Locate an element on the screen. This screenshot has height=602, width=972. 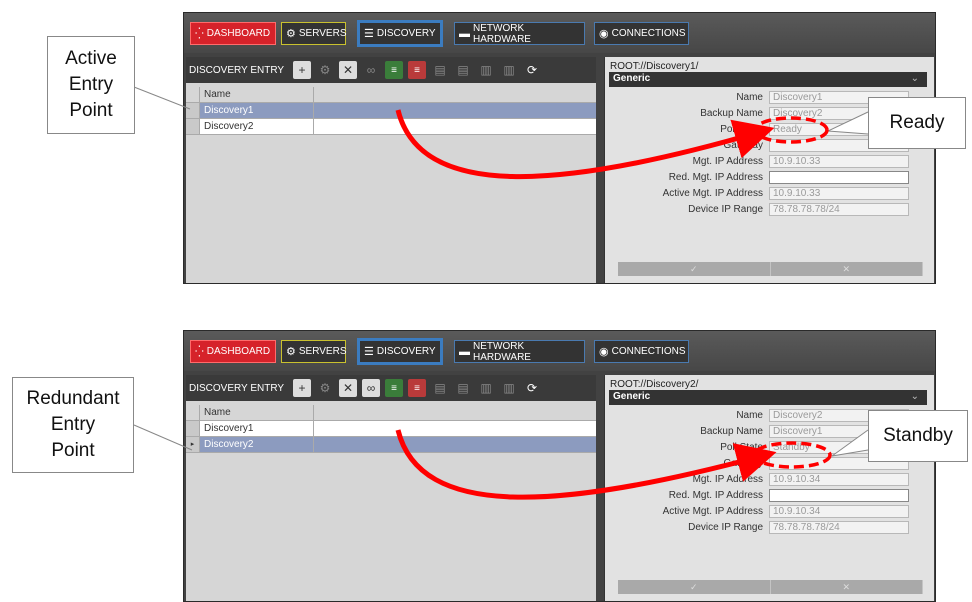
active-mgt-ip-field: 10.9.10.33 is located at coordinates (839, 193).